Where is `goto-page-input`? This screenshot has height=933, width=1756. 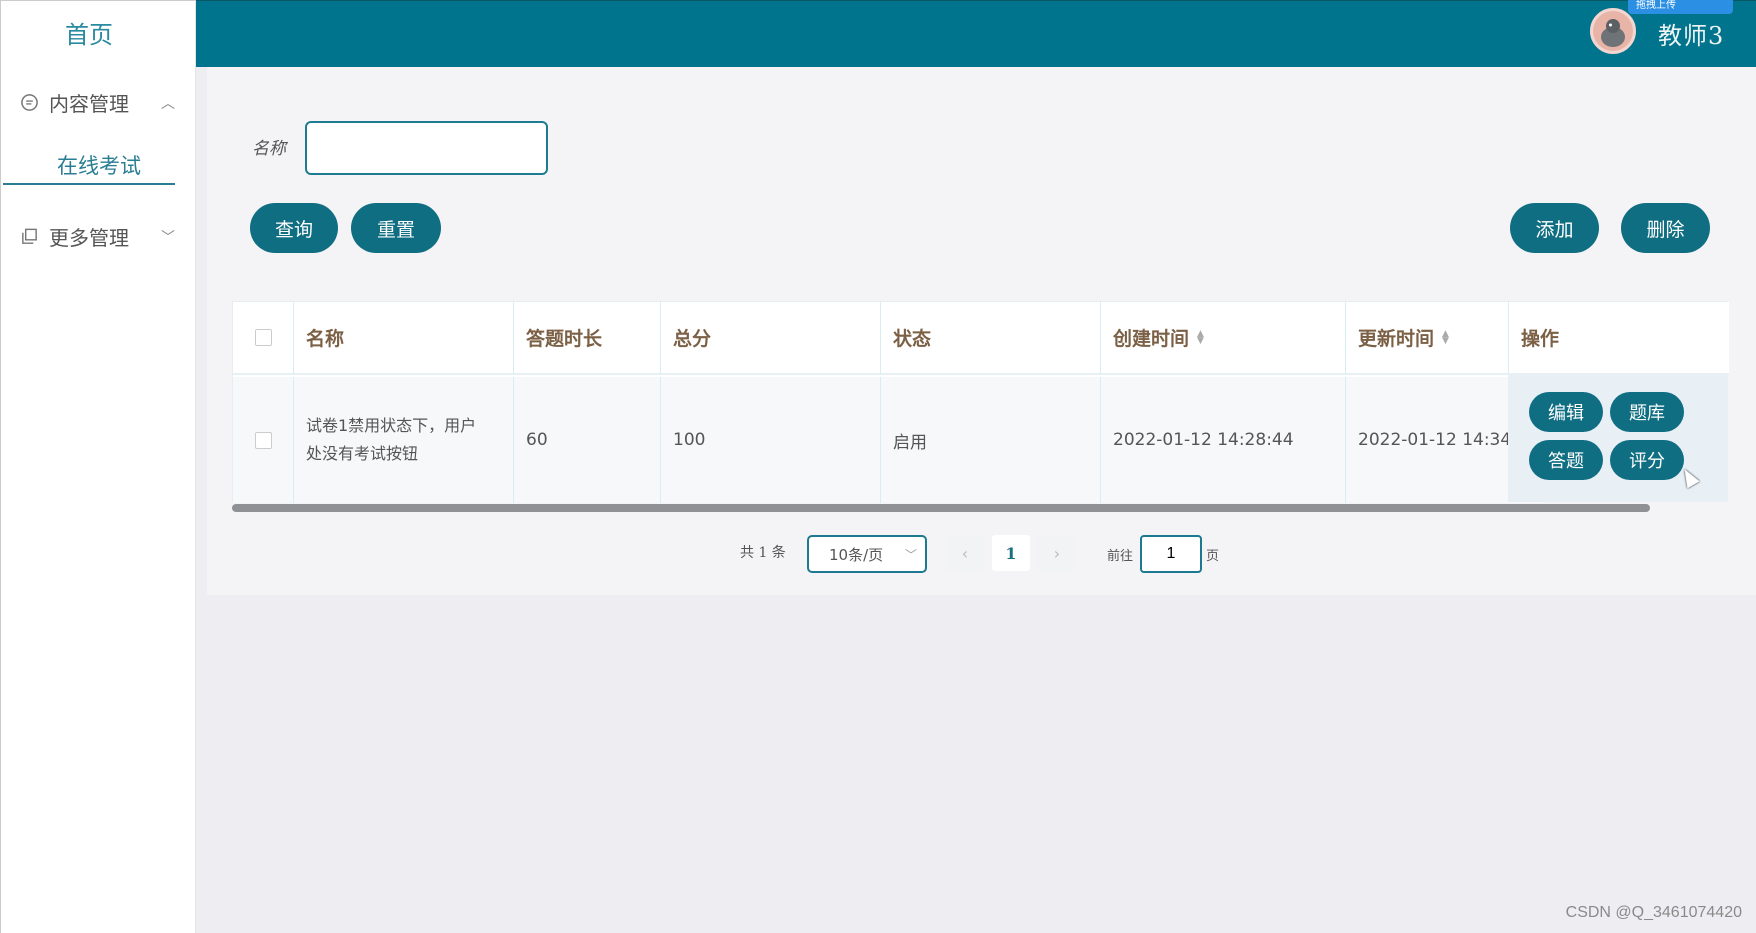 goto-page-input is located at coordinates (1171, 554).